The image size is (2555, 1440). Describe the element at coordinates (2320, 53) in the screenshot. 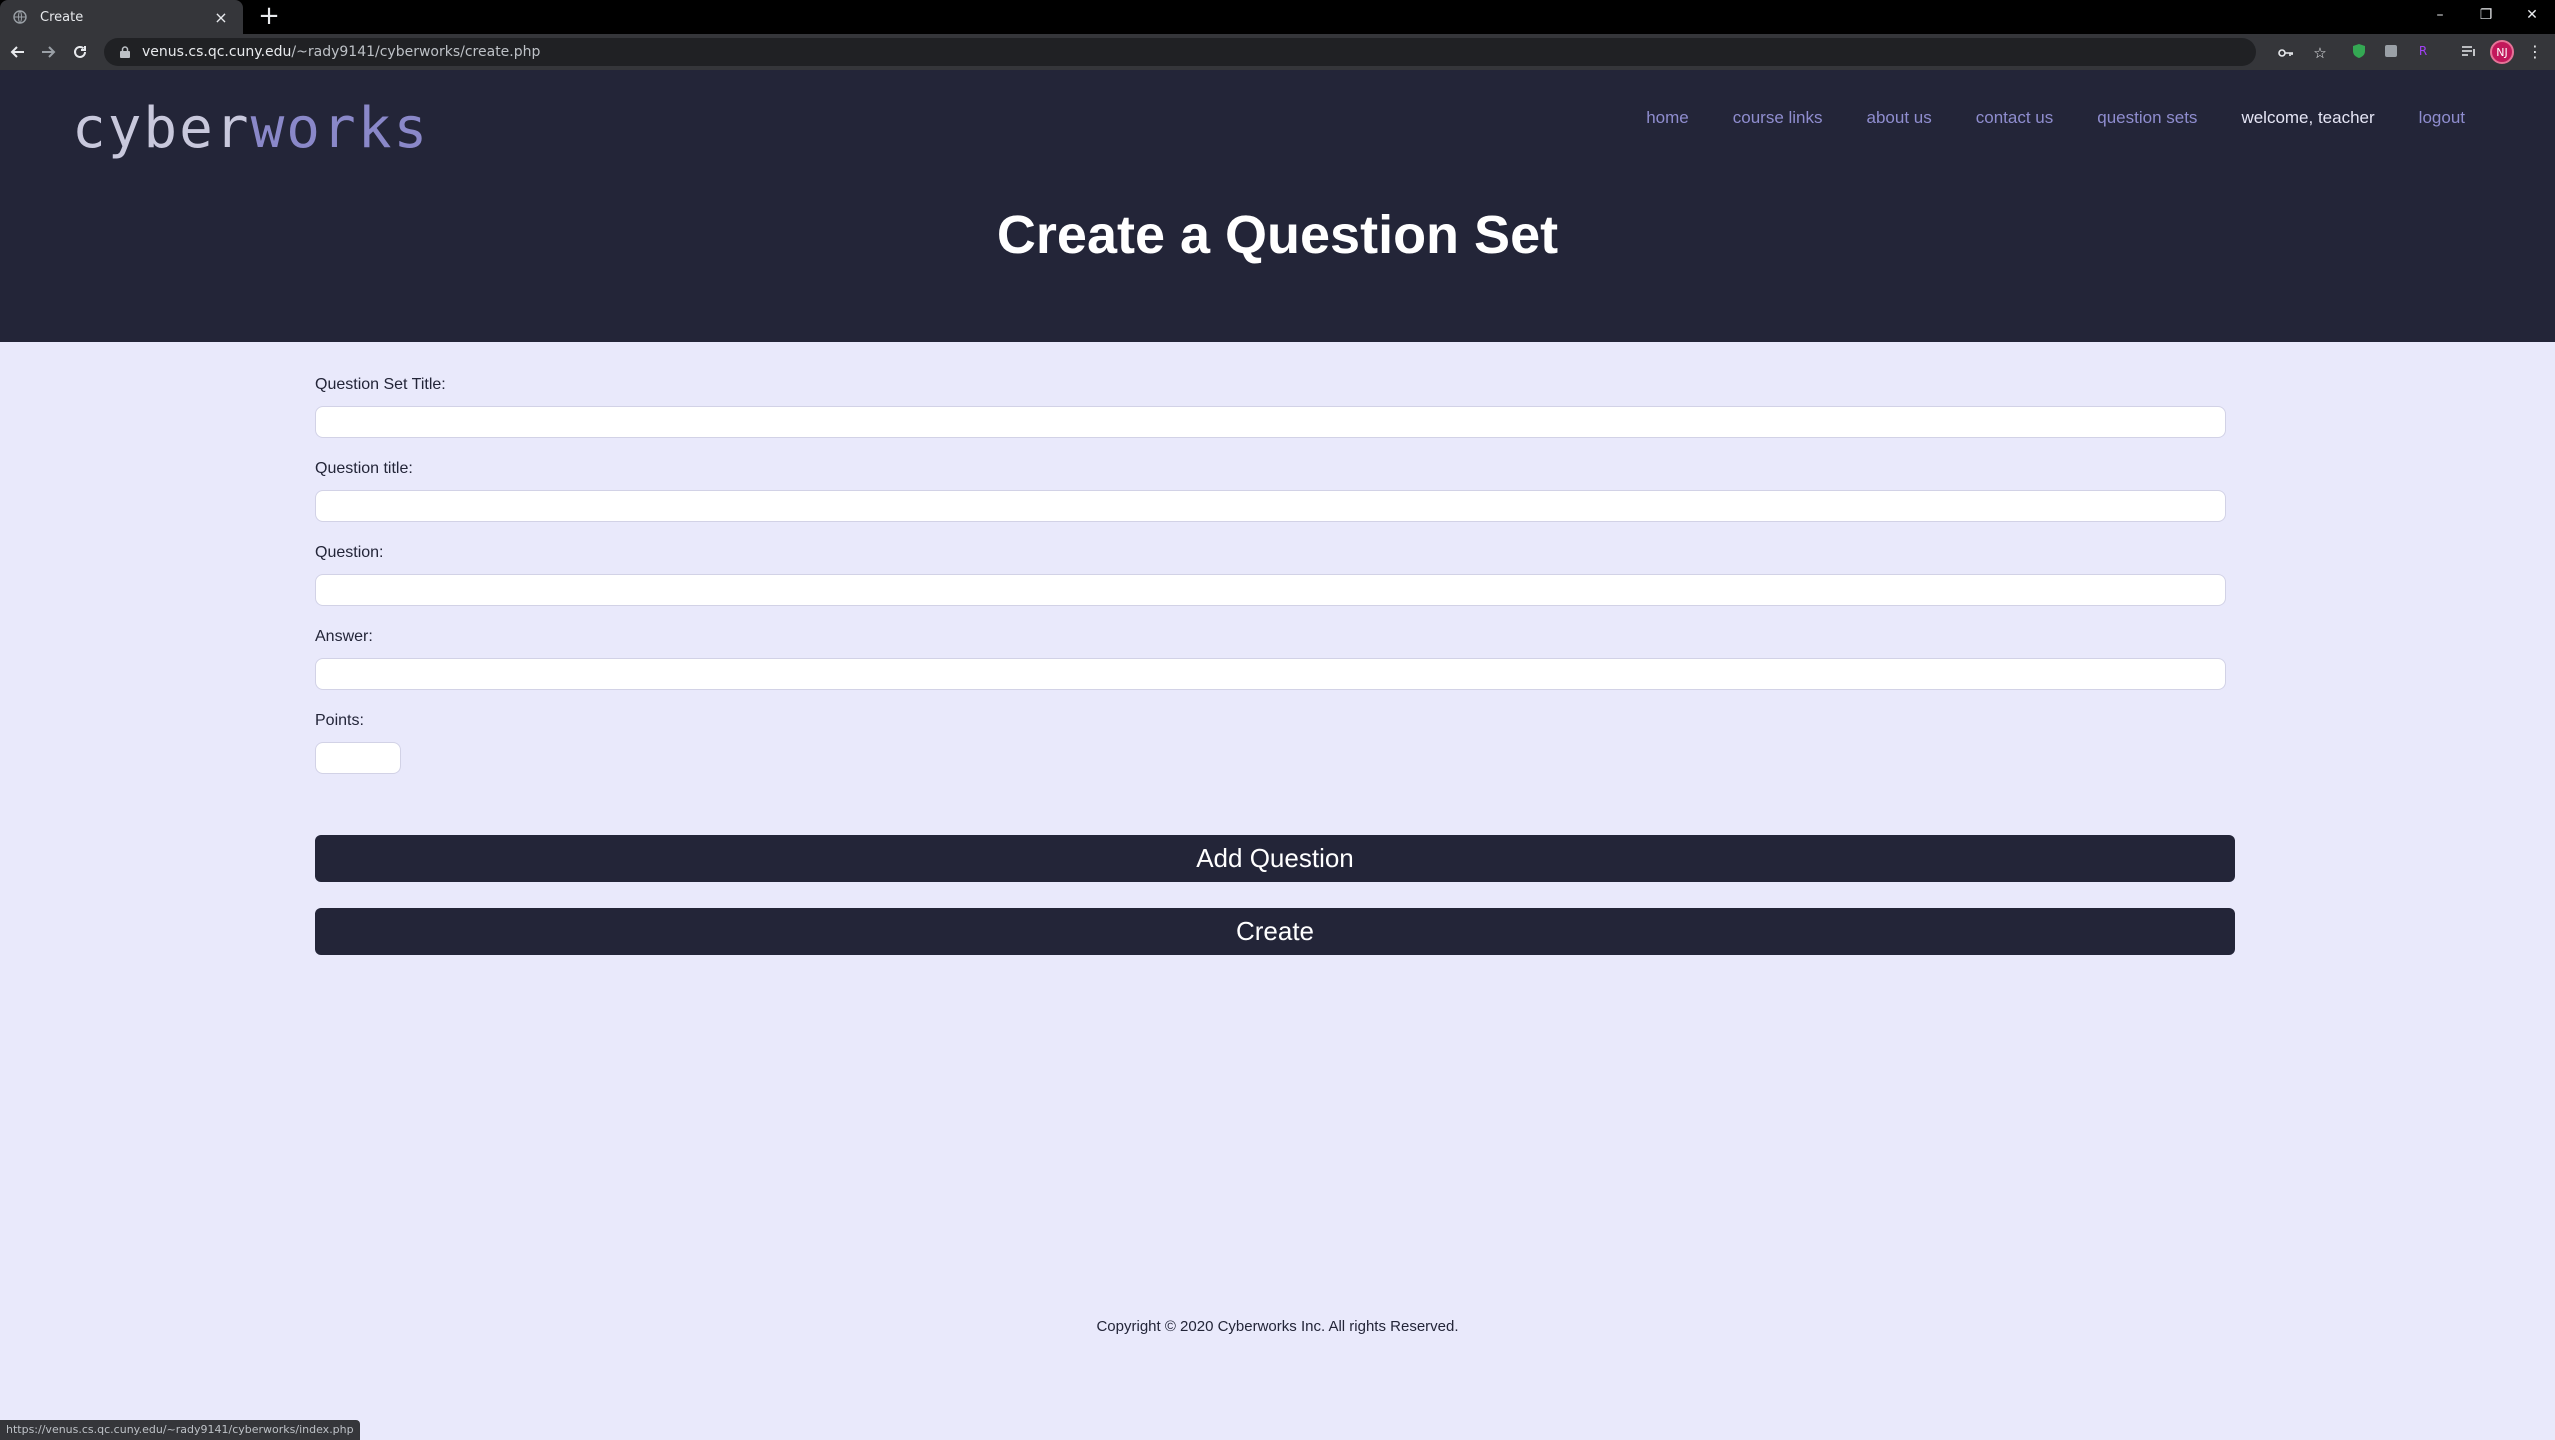

I see `star-icon: ☆` at that location.